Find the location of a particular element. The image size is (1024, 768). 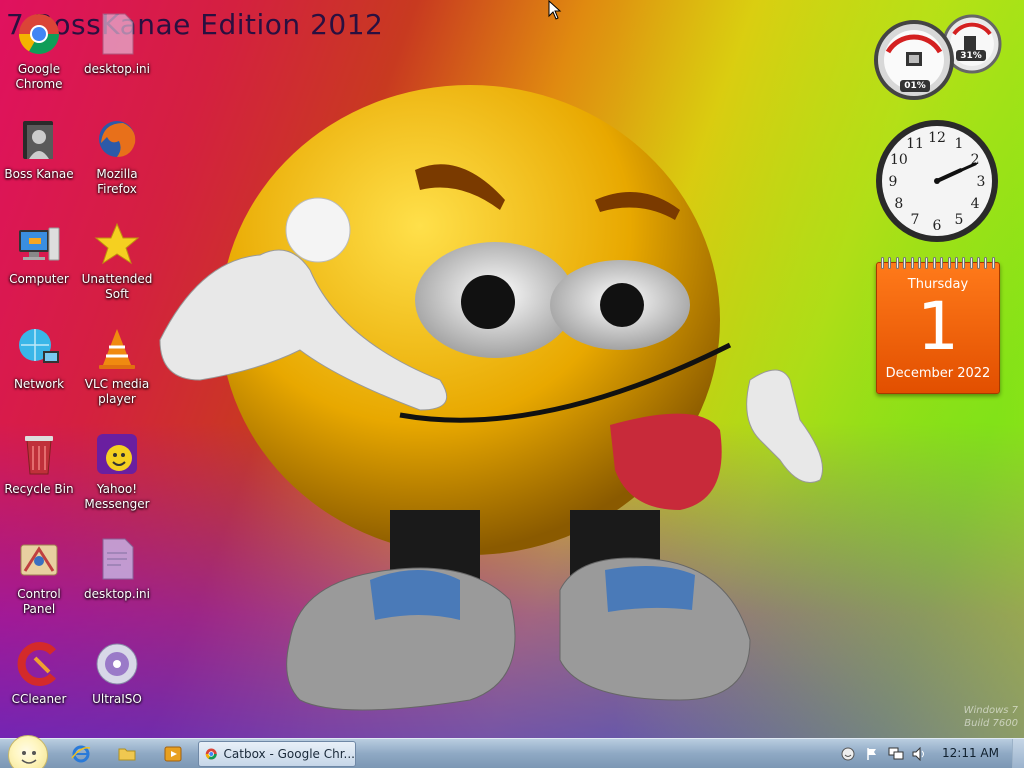

desktop-icon-desktop-ini: desktop.ini is located at coordinates (117, 50).